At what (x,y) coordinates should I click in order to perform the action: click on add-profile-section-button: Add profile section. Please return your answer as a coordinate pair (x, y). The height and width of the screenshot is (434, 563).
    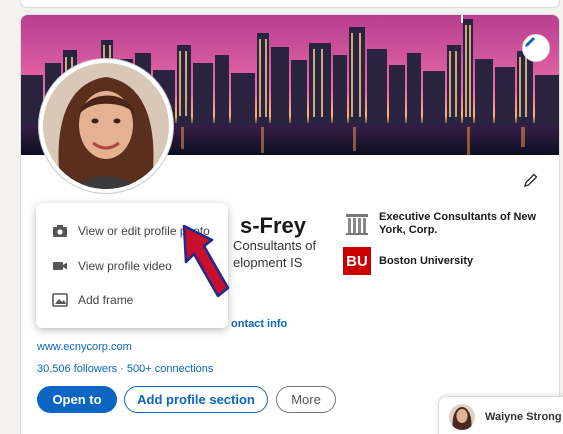
    Looking at the image, I should click on (196, 399).